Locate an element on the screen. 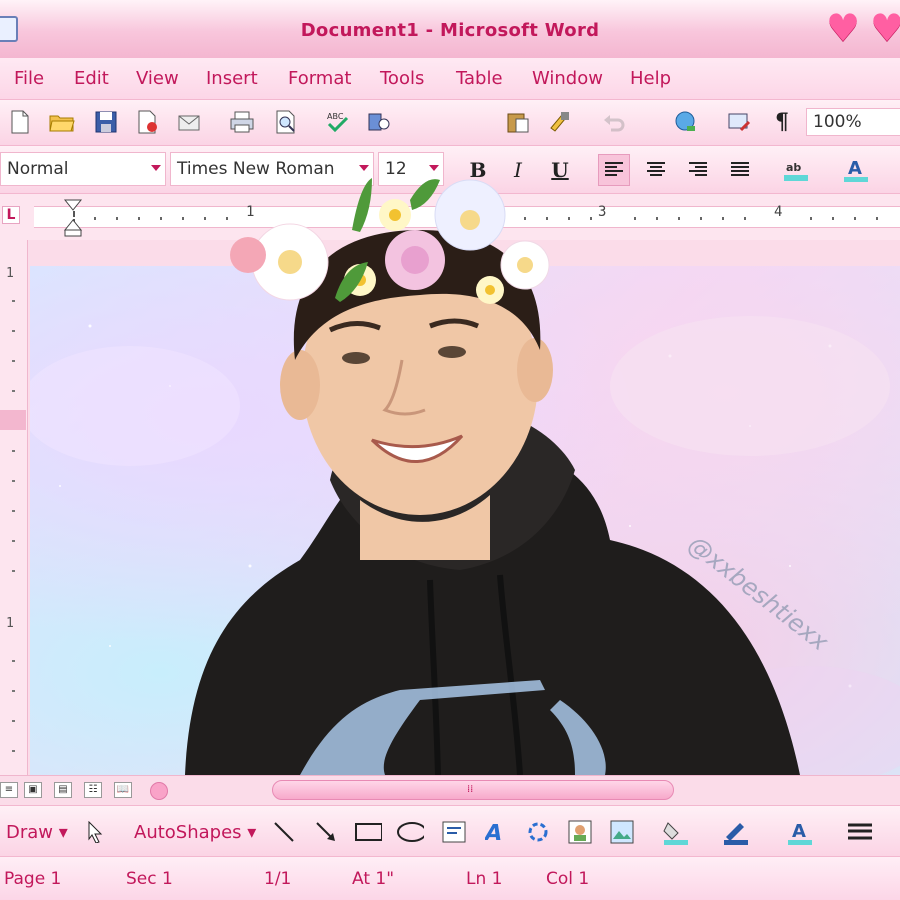  justify-icon is located at coordinates (740, 169).